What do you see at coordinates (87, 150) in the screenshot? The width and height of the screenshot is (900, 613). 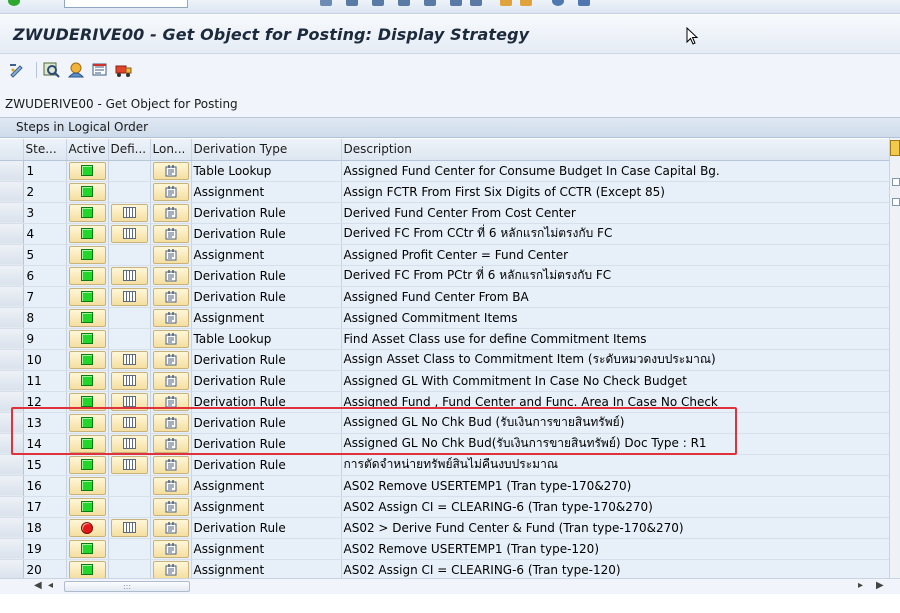 I see `column-header-active: Active` at bounding box center [87, 150].